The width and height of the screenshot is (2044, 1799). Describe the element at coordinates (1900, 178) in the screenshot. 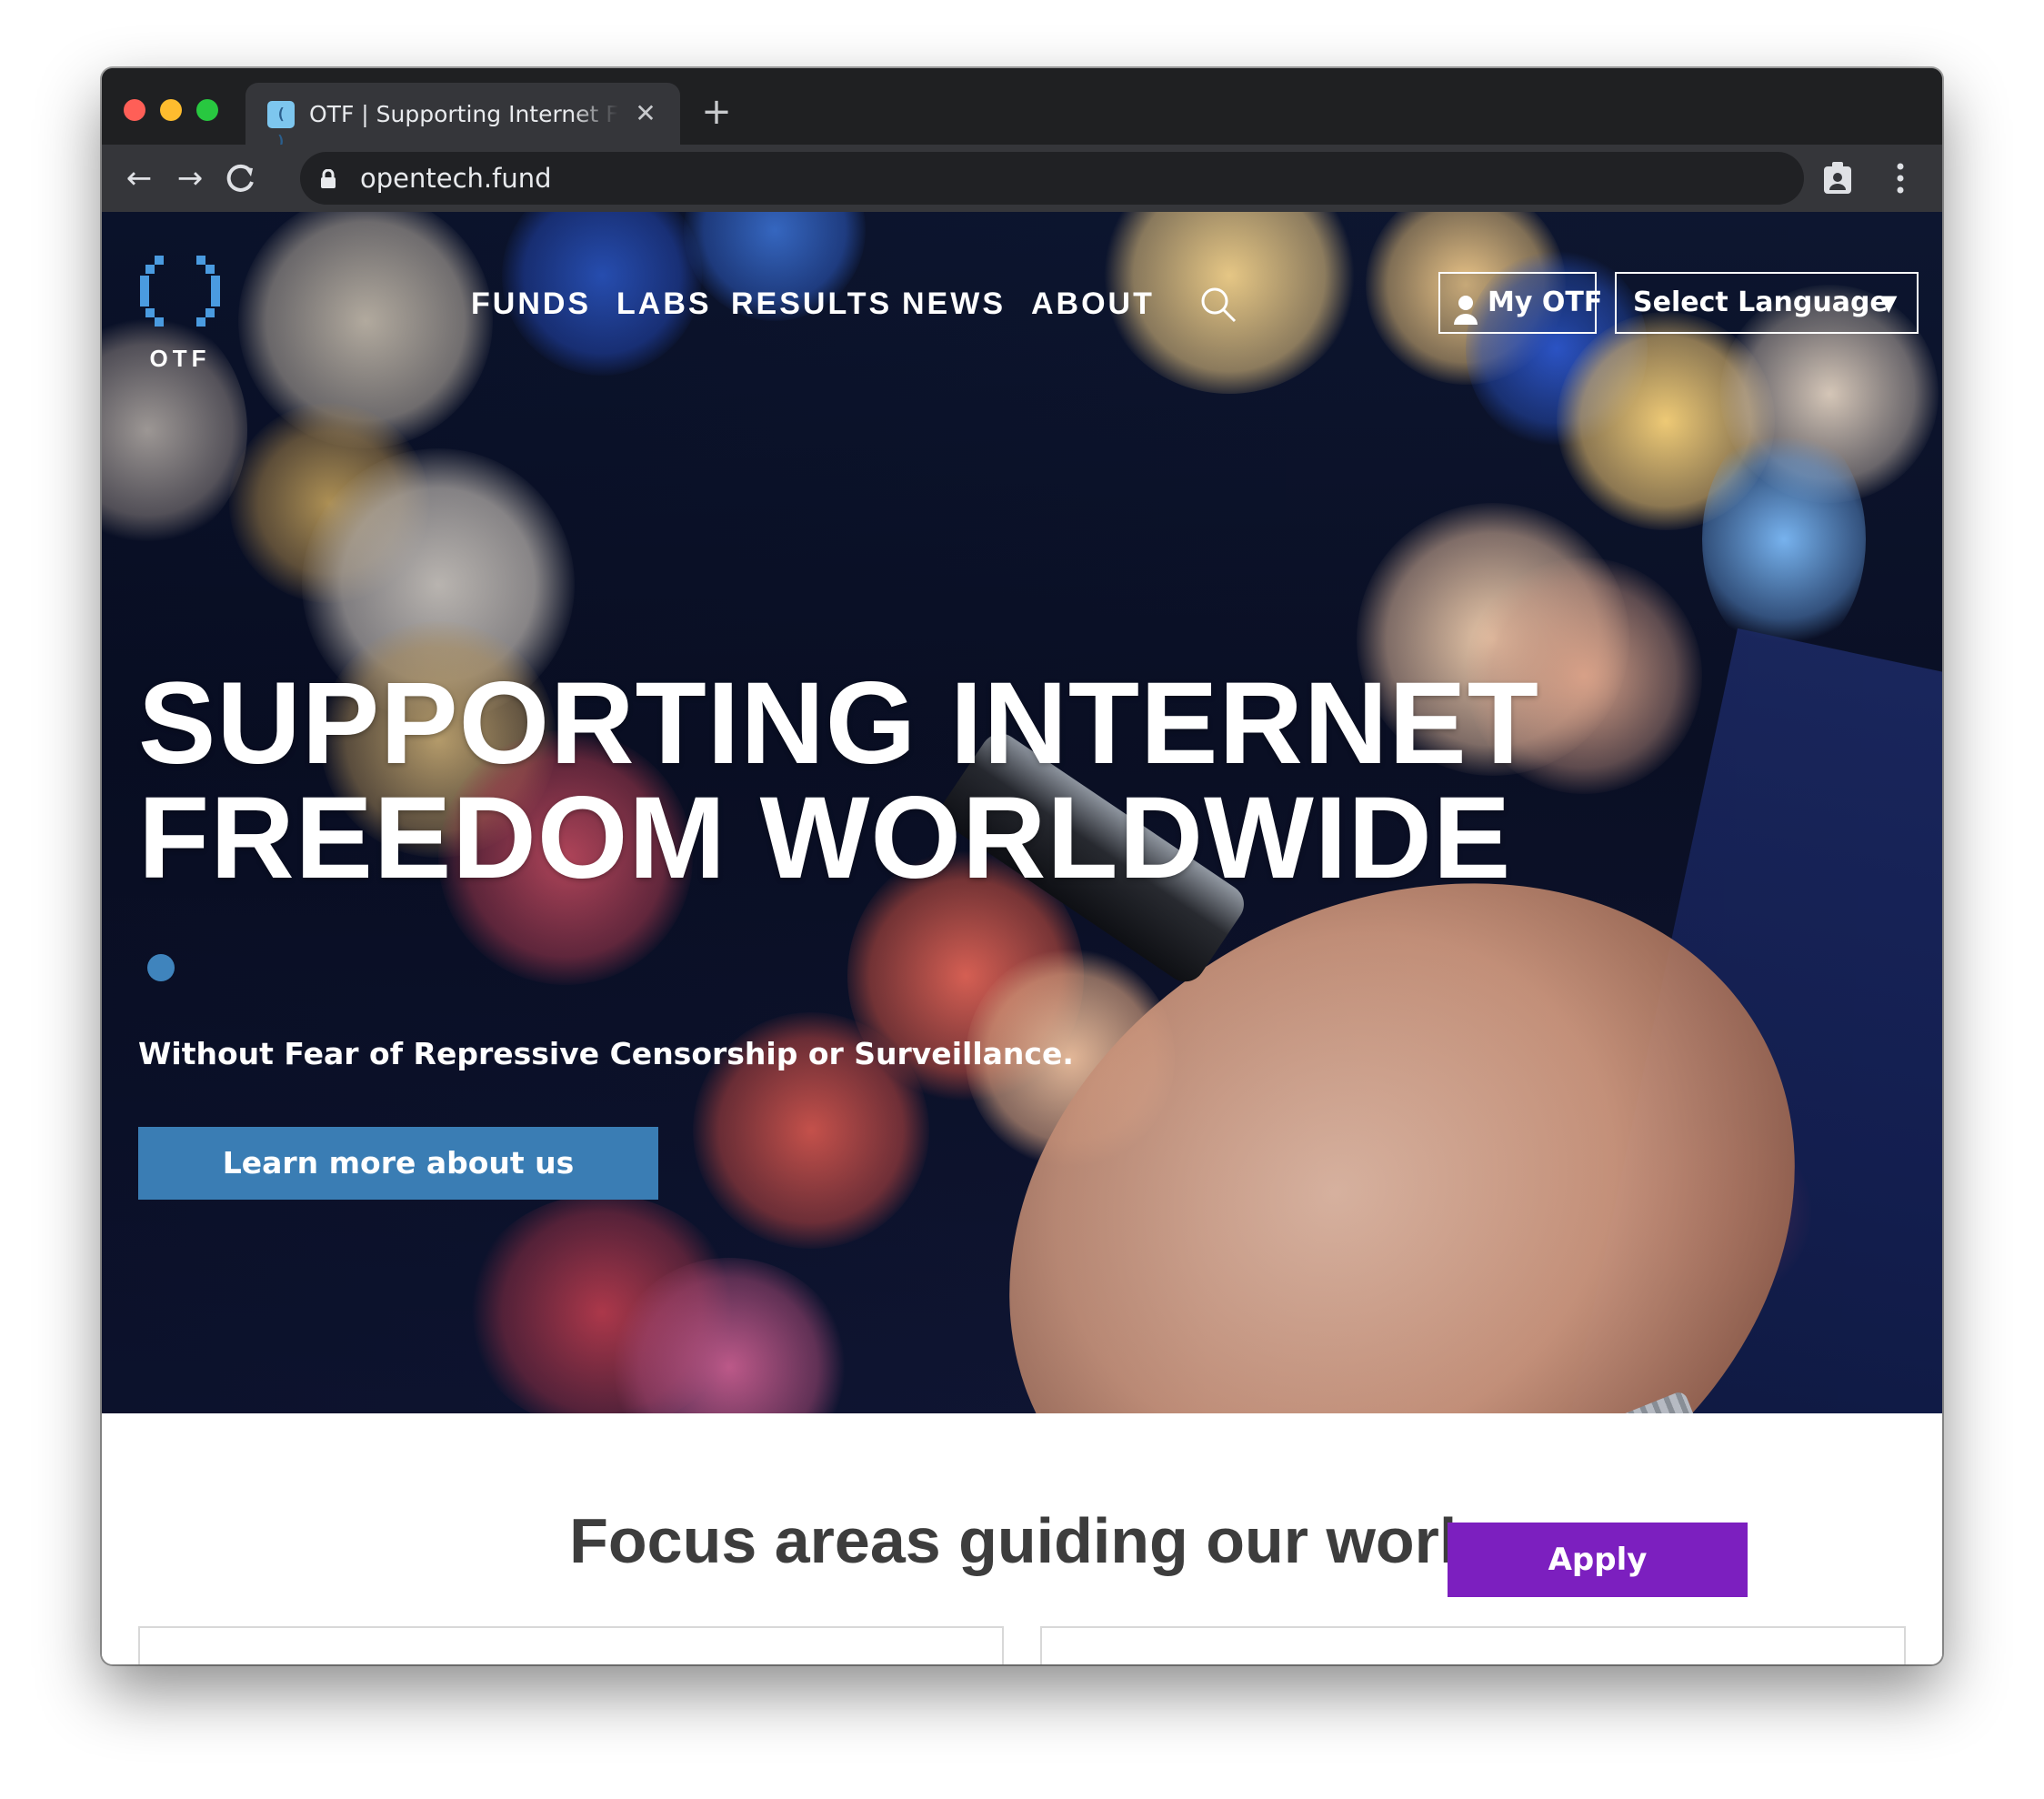

I see `more-menu-icon` at that location.